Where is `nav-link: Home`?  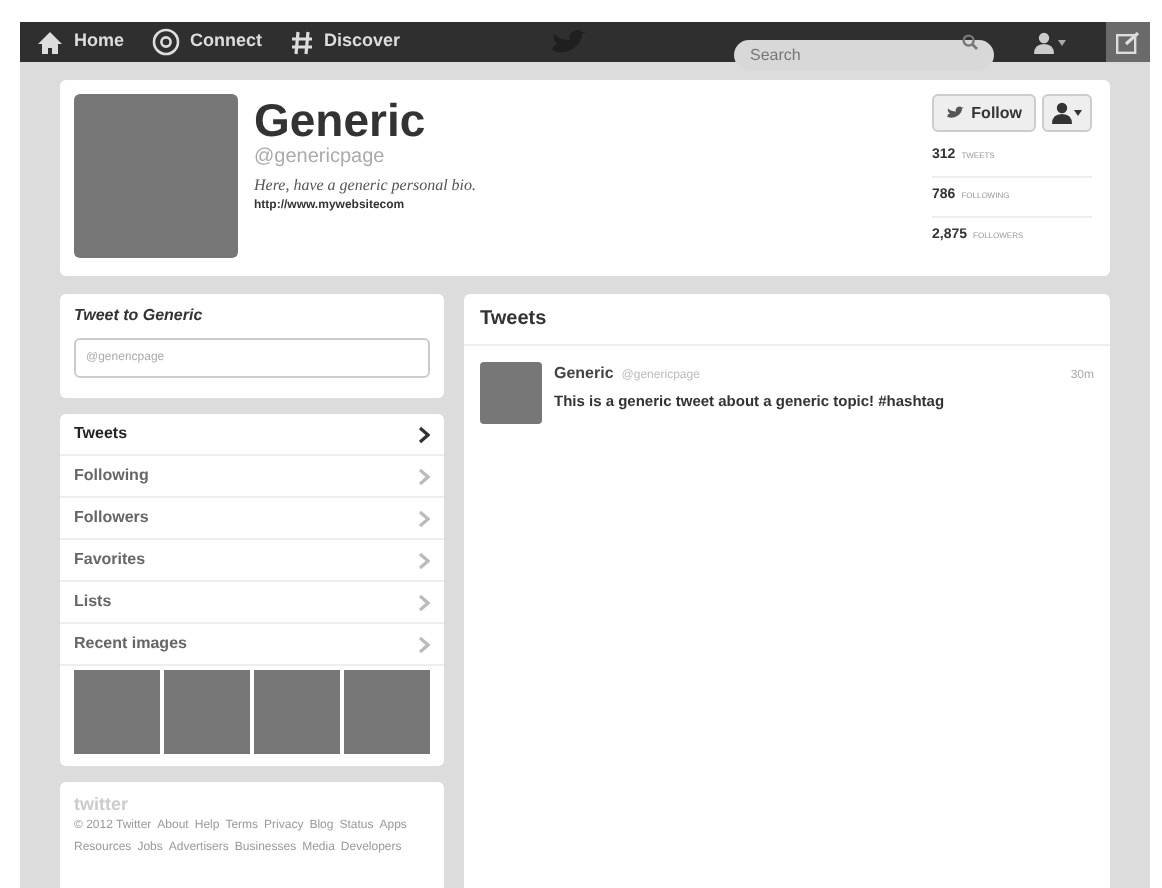 nav-link: Home is located at coordinates (80, 42).